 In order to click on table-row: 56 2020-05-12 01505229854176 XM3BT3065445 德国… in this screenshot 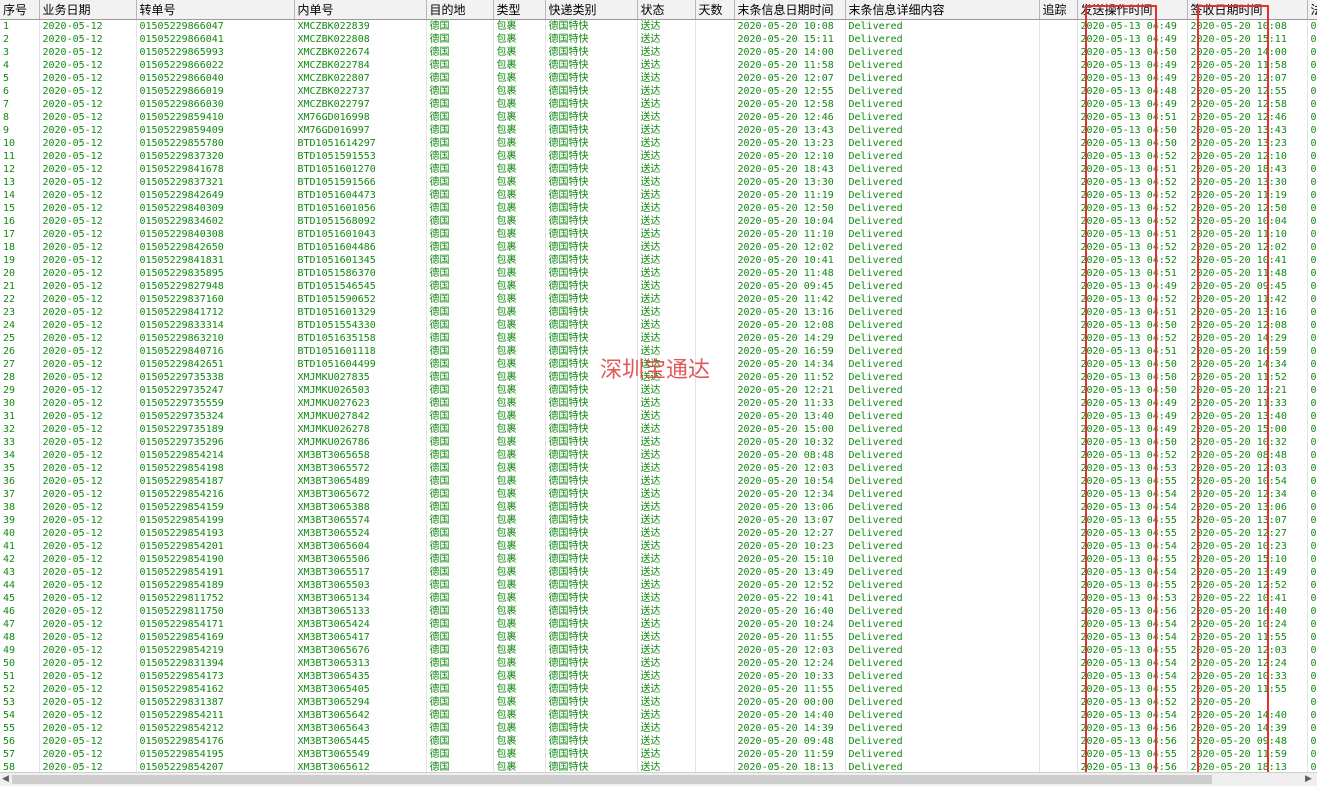, I will do `click(658, 741)`.